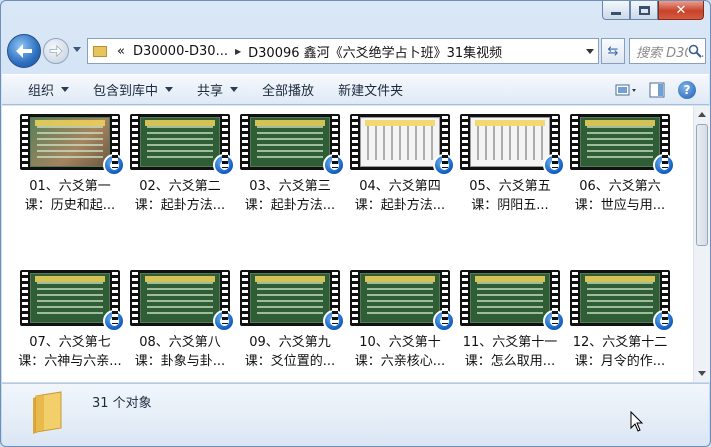 Image resolution: width=711 pixels, height=447 pixels. What do you see at coordinates (590, 51) in the screenshot?
I see `address-history-dropdown` at bounding box center [590, 51].